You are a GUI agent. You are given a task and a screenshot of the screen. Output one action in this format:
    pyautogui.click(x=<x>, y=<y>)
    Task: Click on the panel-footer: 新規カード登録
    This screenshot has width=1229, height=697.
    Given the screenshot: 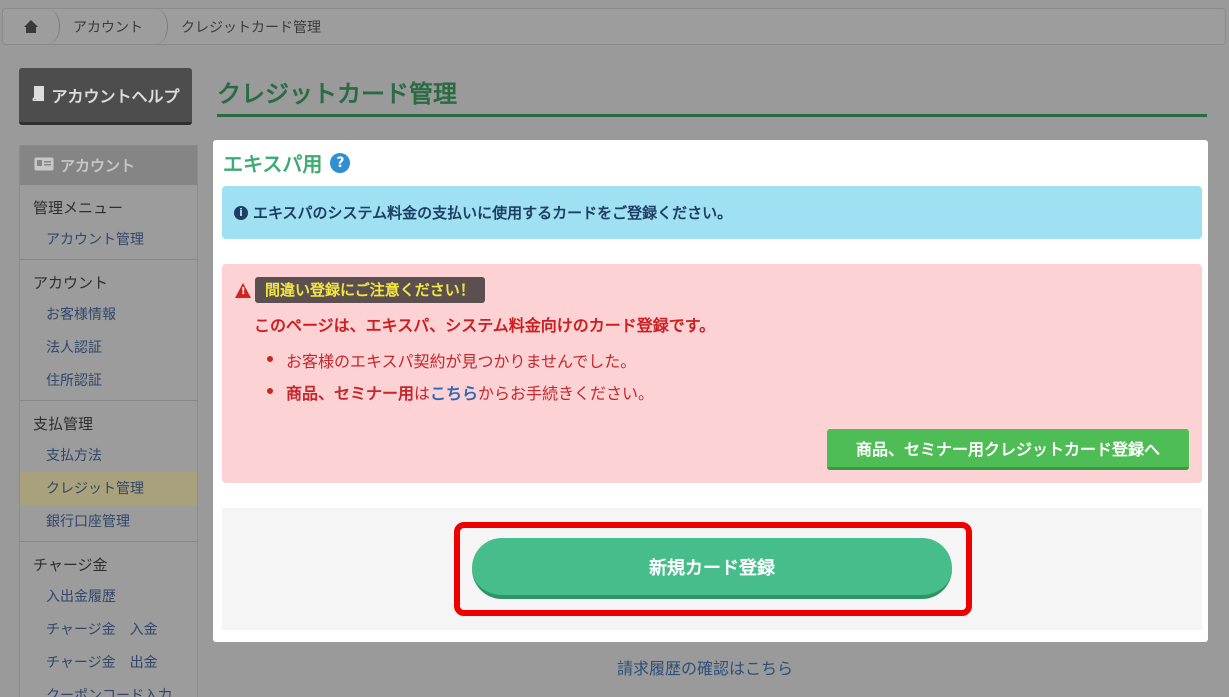 What is the action you would take?
    pyautogui.click(x=712, y=569)
    